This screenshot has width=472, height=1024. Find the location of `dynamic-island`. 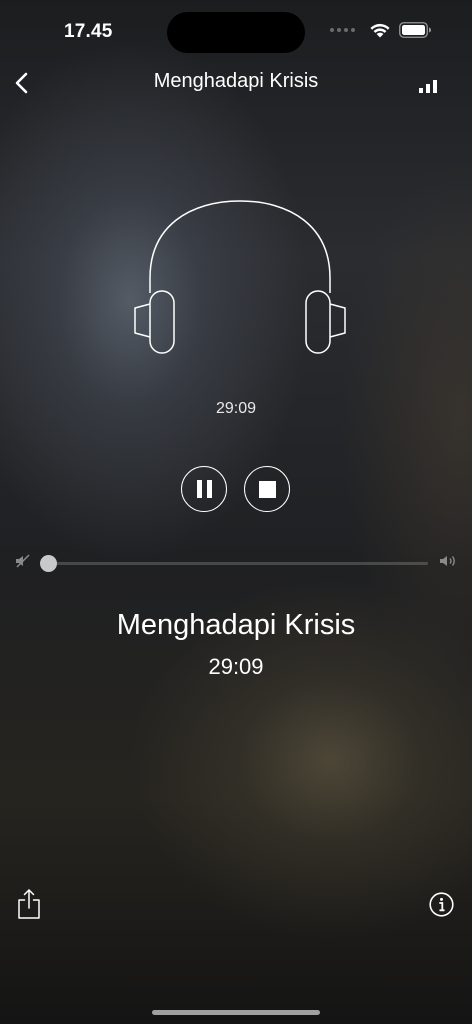

dynamic-island is located at coordinates (236, 32).